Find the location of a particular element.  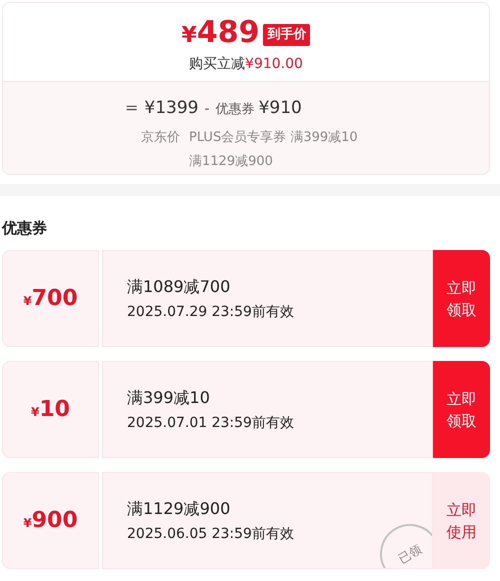

section-title: 优惠券 is located at coordinates (24, 228).